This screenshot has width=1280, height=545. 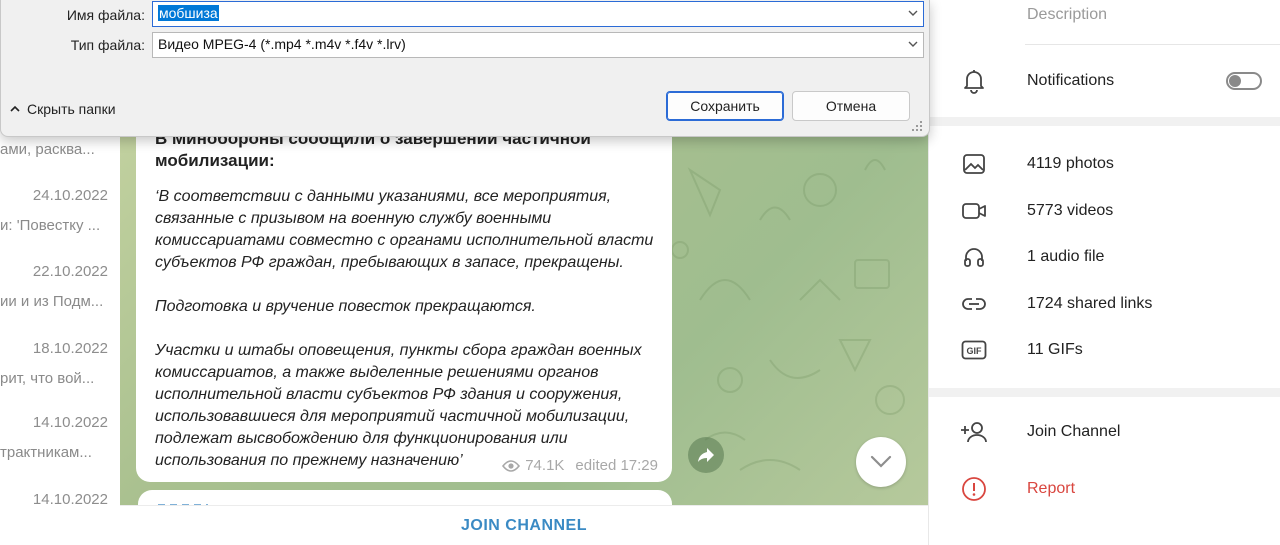 I want to click on message-title: мобилизации:, so click(x=215, y=160).